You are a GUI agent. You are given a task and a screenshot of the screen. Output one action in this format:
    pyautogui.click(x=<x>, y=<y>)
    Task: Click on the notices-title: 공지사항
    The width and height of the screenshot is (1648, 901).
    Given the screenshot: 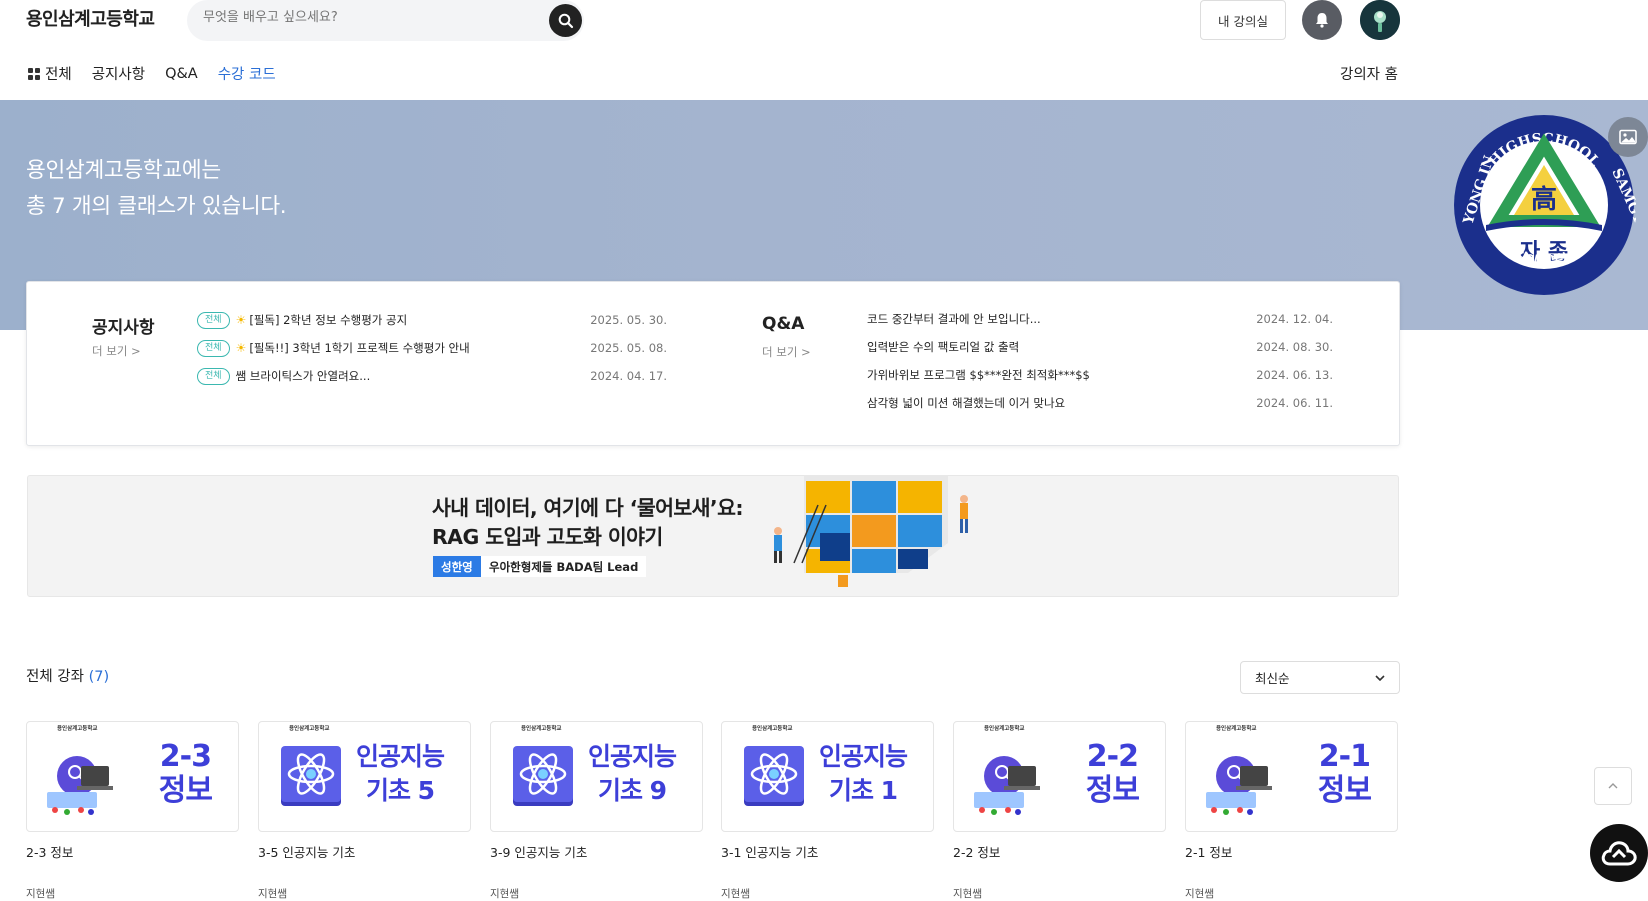 What is the action you would take?
    pyautogui.click(x=123, y=325)
    